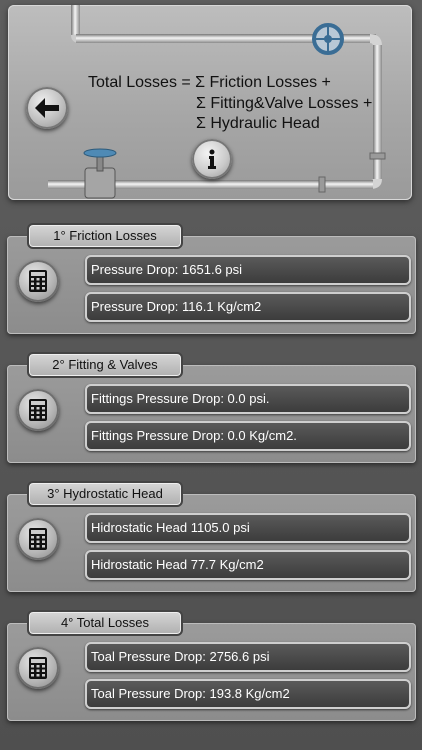 The image size is (422, 750). What do you see at coordinates (328, 39) in the screenshot?
I see `valve-wheel-icon` at bounding box center [328, 39].